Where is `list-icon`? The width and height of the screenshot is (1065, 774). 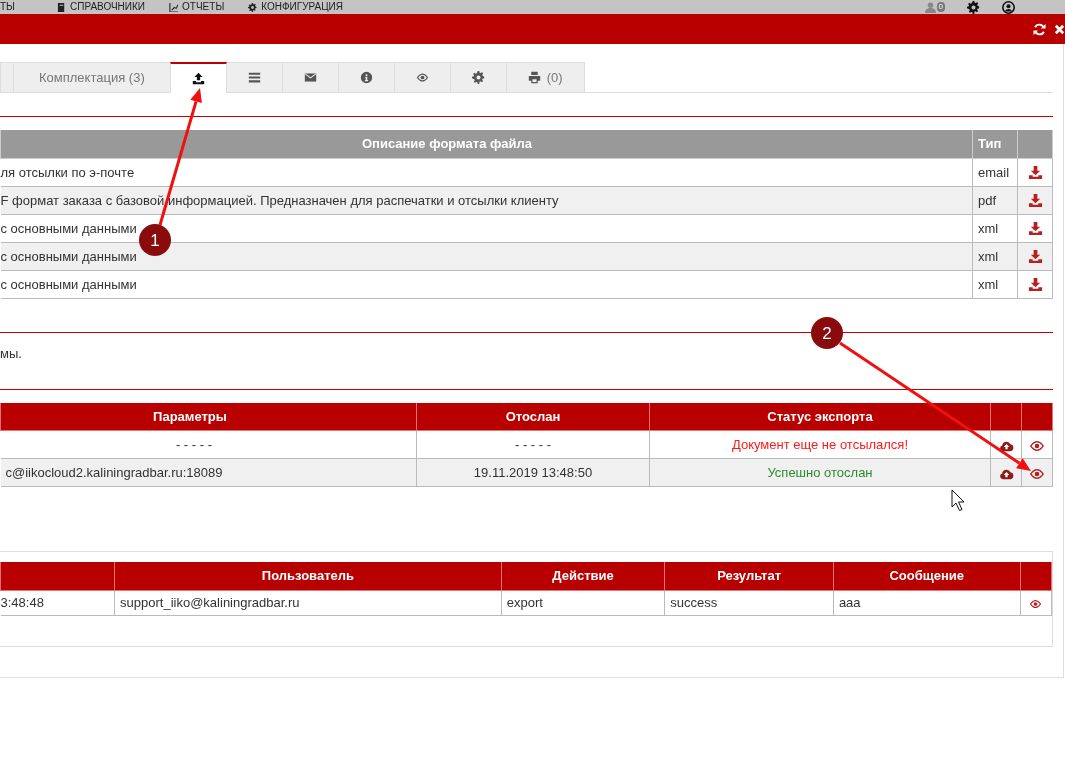
list-icon is located at coordinates (254, 77).